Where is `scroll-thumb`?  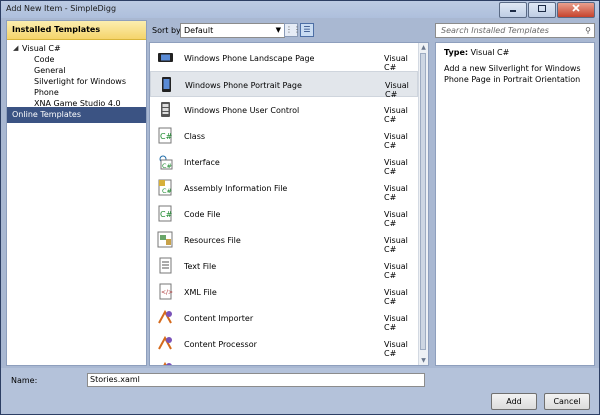
scroll-thumb is located at coordinates (423, 201).